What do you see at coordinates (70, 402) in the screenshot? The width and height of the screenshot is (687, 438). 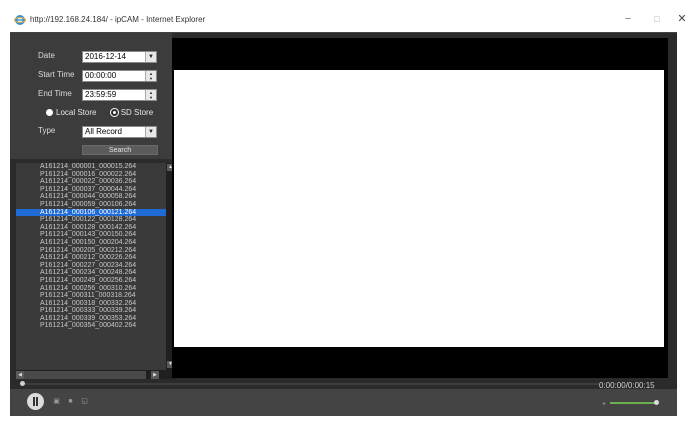 I see `record-icon: ■` at bounding box center [70, 402].